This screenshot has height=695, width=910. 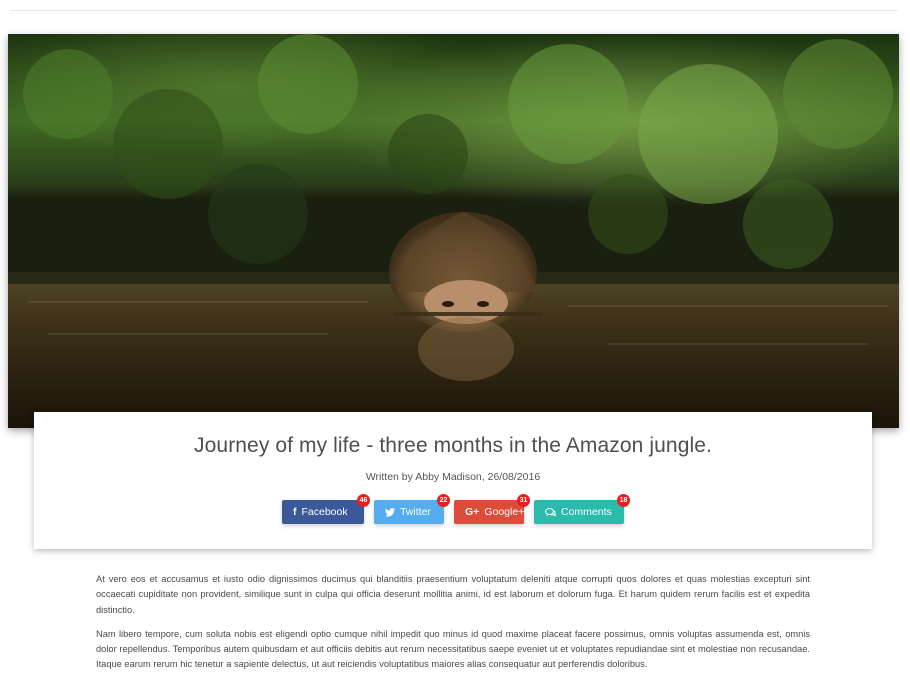 I want to click on twitter-icon, so click(x=390, y=512).